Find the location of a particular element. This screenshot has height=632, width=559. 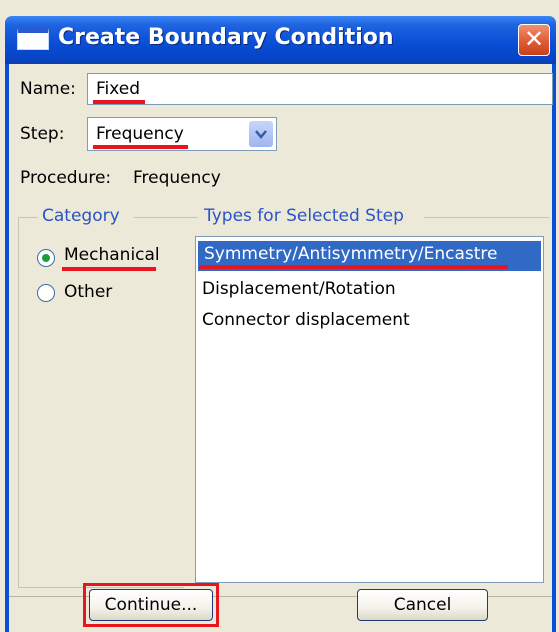

dialog-title: Create Boundary Condition is located at coordinates (226, 37).